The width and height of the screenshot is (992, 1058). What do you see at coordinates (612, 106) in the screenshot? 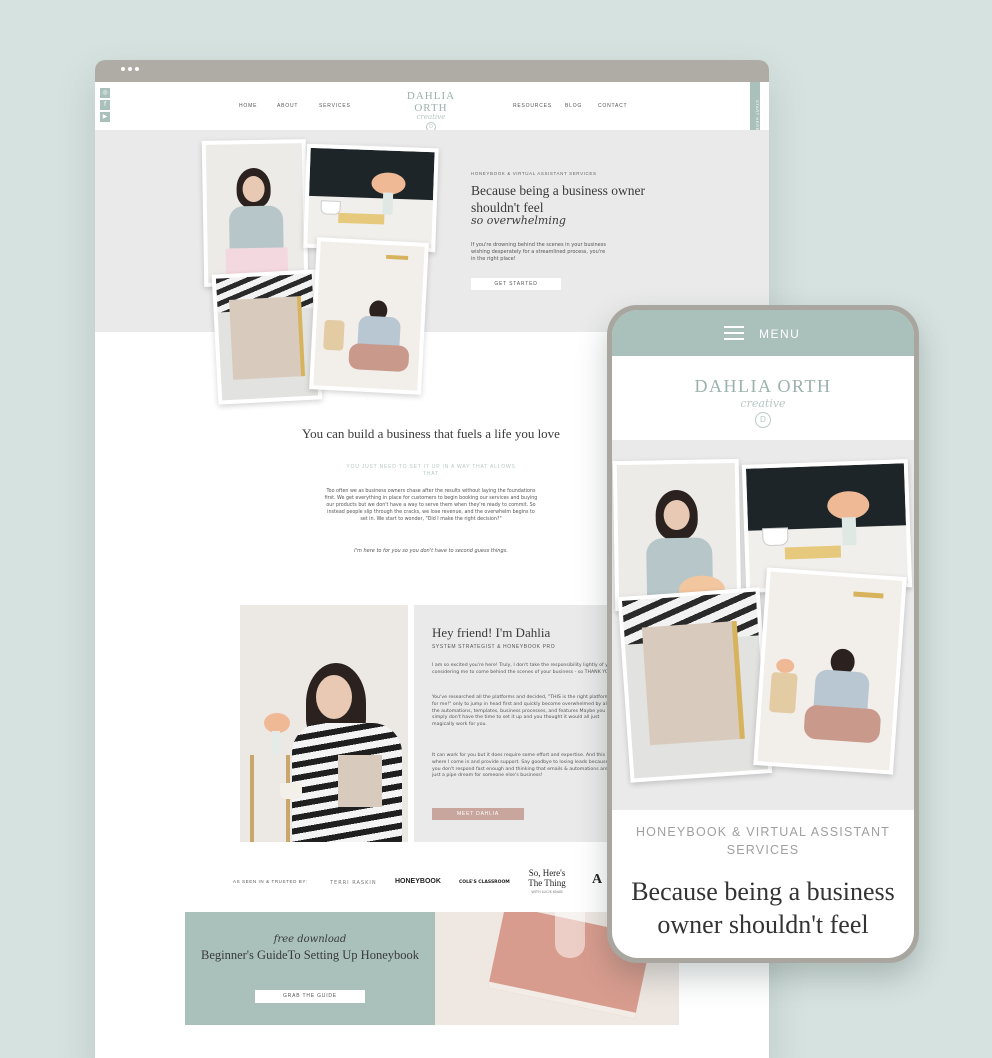
I see `nav-contact: CONTACT` at bounding box center [612, 106].